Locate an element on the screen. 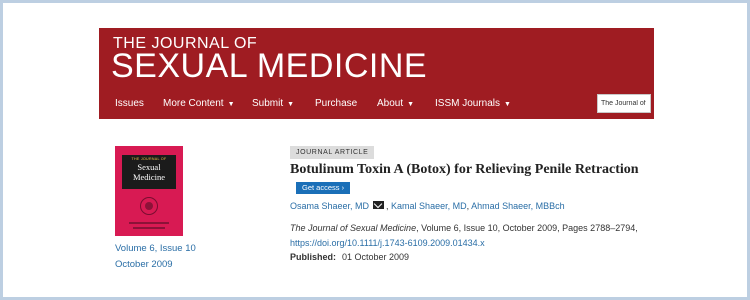 The height and width of the screenshot is (300, 750). issue-volume: Volume 6, Issue 10 is located at coordinates (155, 249).